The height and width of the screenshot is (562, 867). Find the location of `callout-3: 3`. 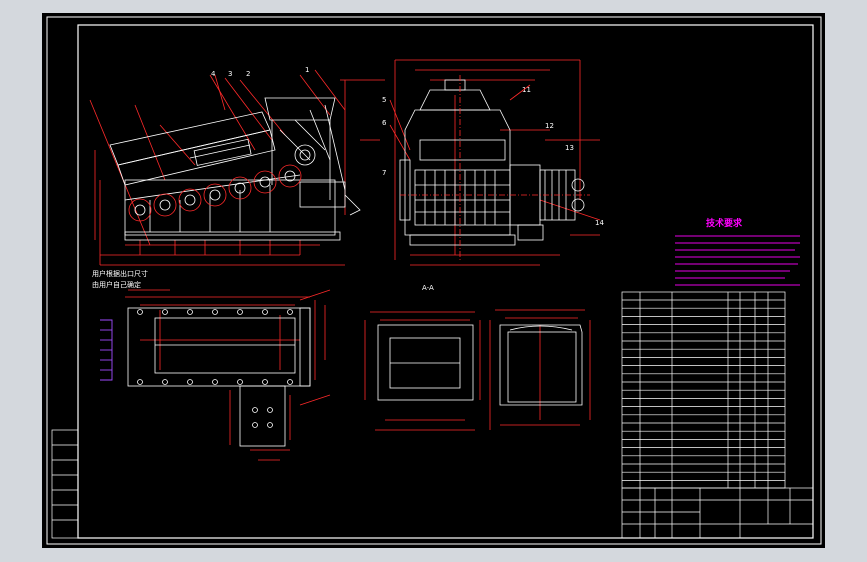

callout-3: 3 is located at coordinates (230, 74).